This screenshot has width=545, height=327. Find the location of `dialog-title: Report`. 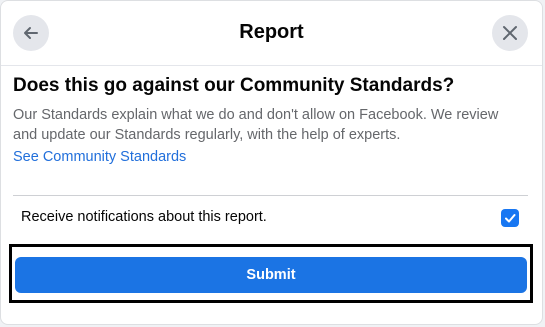

dialog-title: Report is located at coordinates (271, 32).